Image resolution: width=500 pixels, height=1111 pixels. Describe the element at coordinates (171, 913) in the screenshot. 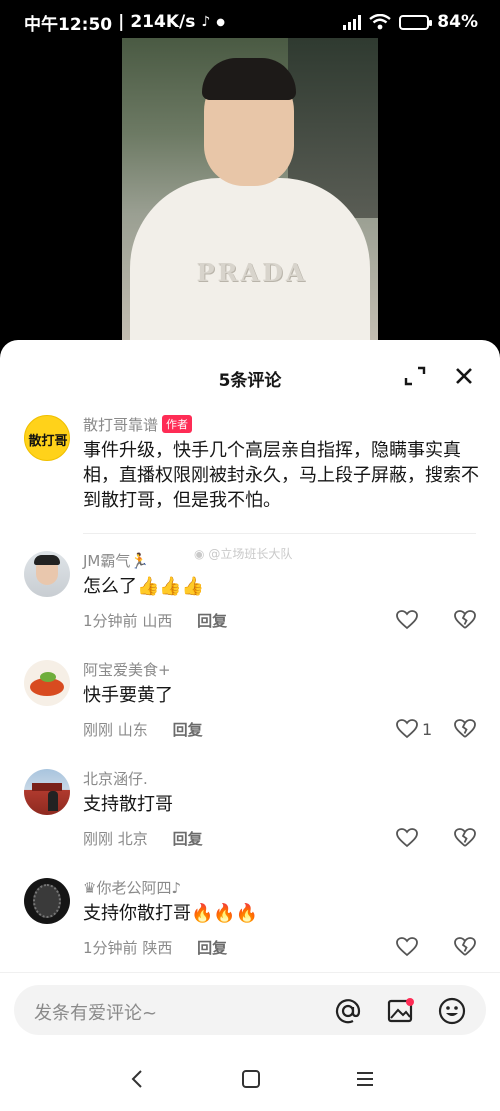

I see `comment-text: 支持你散打哥🔥🔥🔥` at that location.